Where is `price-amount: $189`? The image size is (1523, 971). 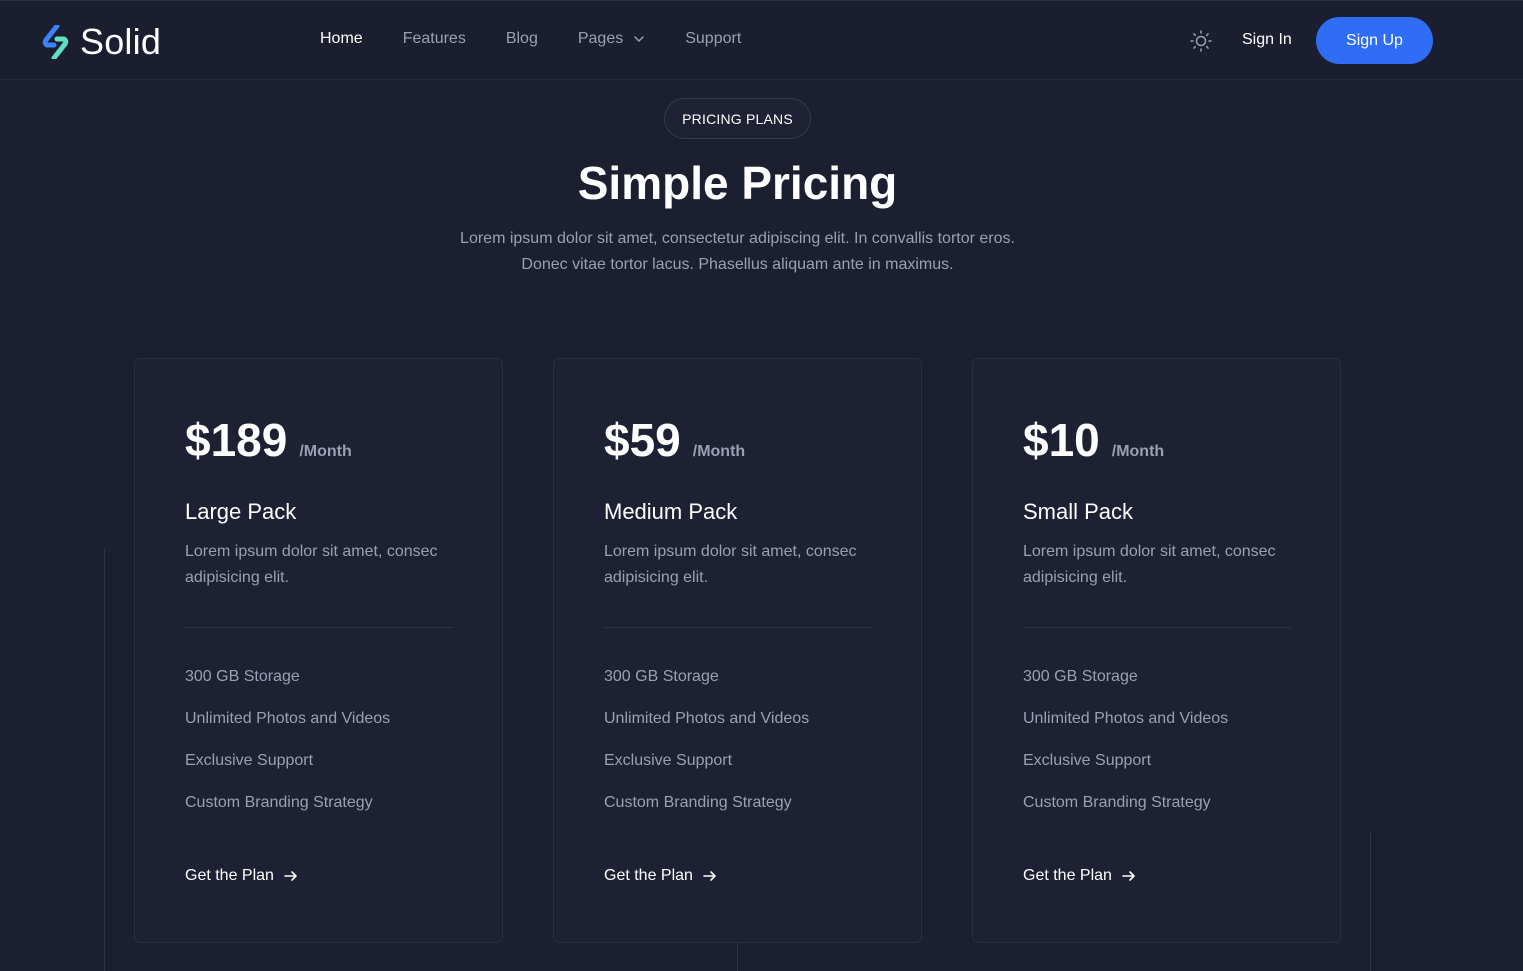
price-amount: $189 is located at coordinates (236, 440).